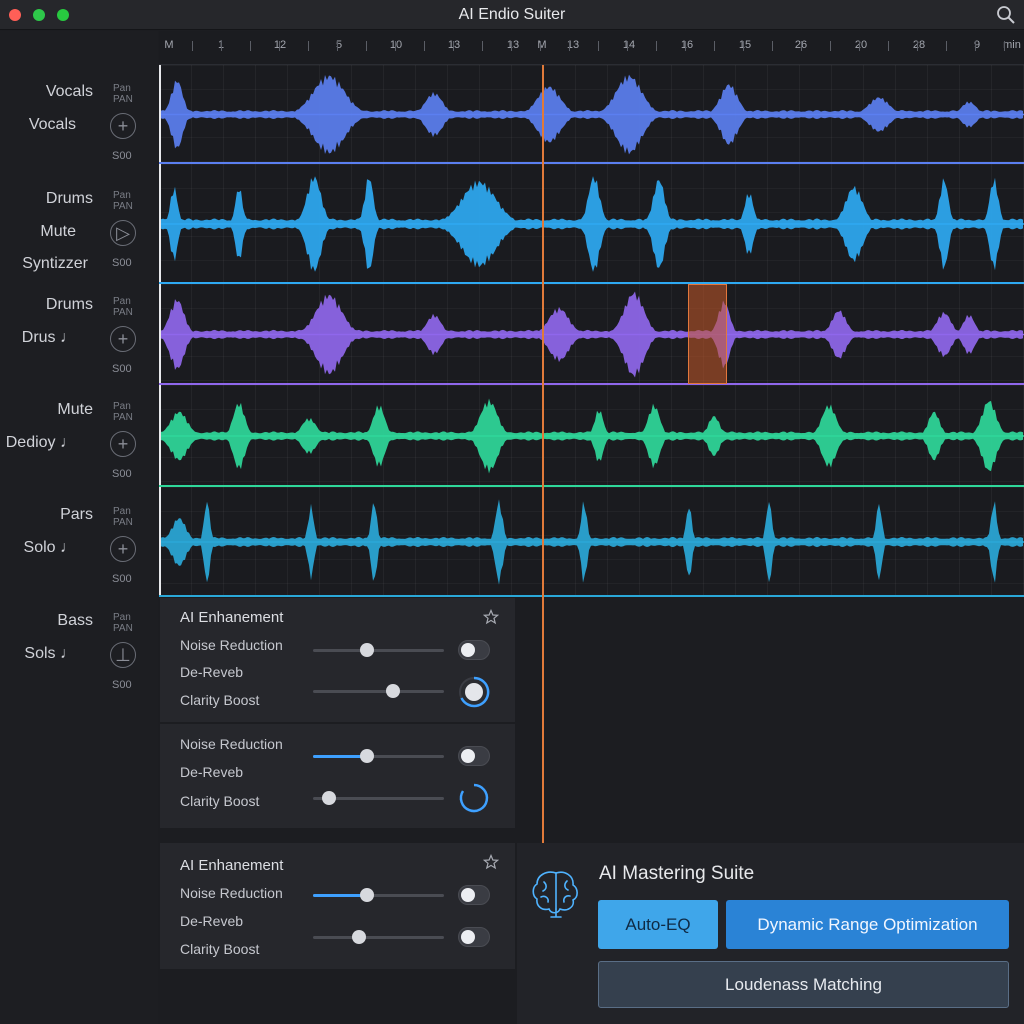 The height and width of the screenshot is (1024, 1024). I want to click on track-name: Vocals, so click(69, 92).